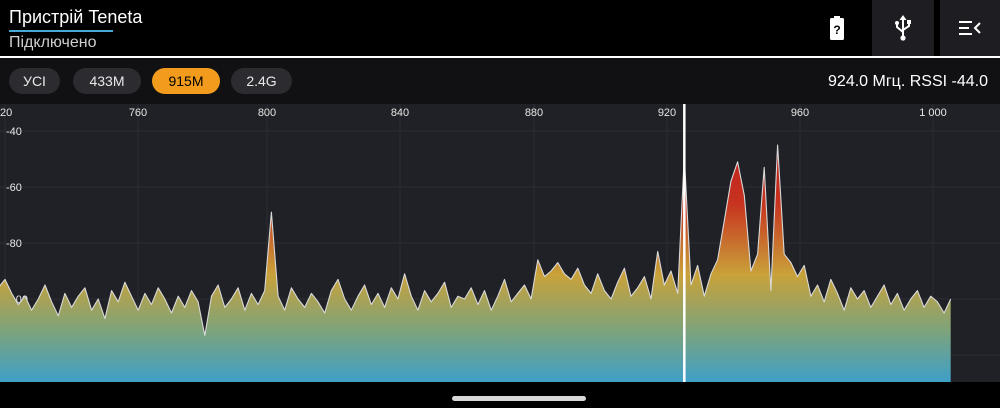  Describe the element at coordinates (534, 113) in the screenshot. I see `x-tick-label: 880` at that location.